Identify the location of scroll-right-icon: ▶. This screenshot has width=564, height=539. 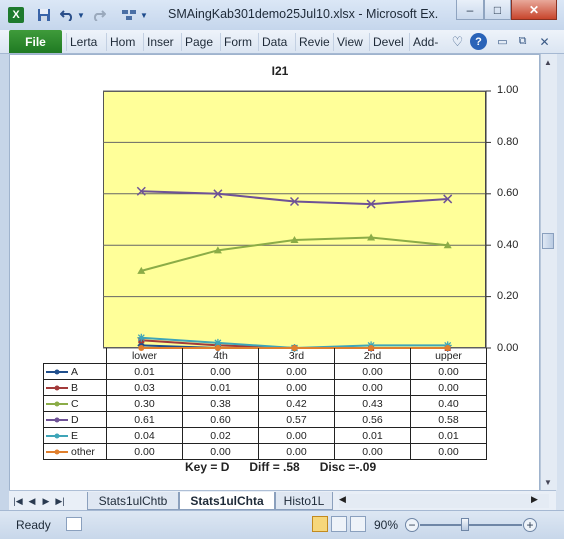
(534, 499).